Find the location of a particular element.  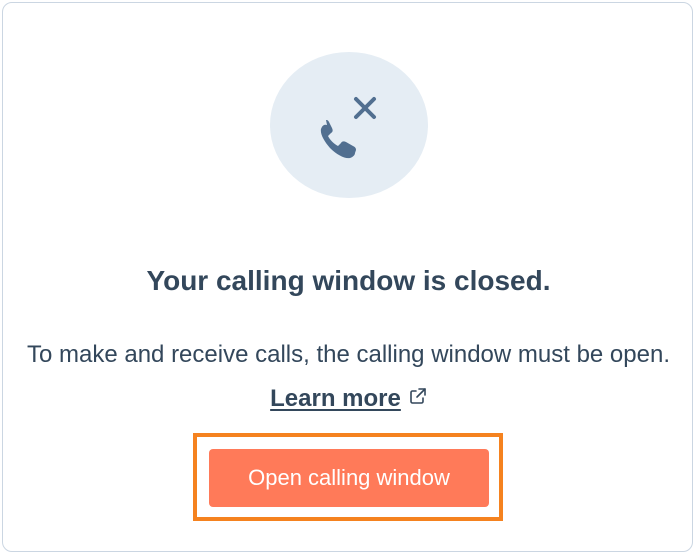

phone-closed-icon is located at coordinates (349, 125).